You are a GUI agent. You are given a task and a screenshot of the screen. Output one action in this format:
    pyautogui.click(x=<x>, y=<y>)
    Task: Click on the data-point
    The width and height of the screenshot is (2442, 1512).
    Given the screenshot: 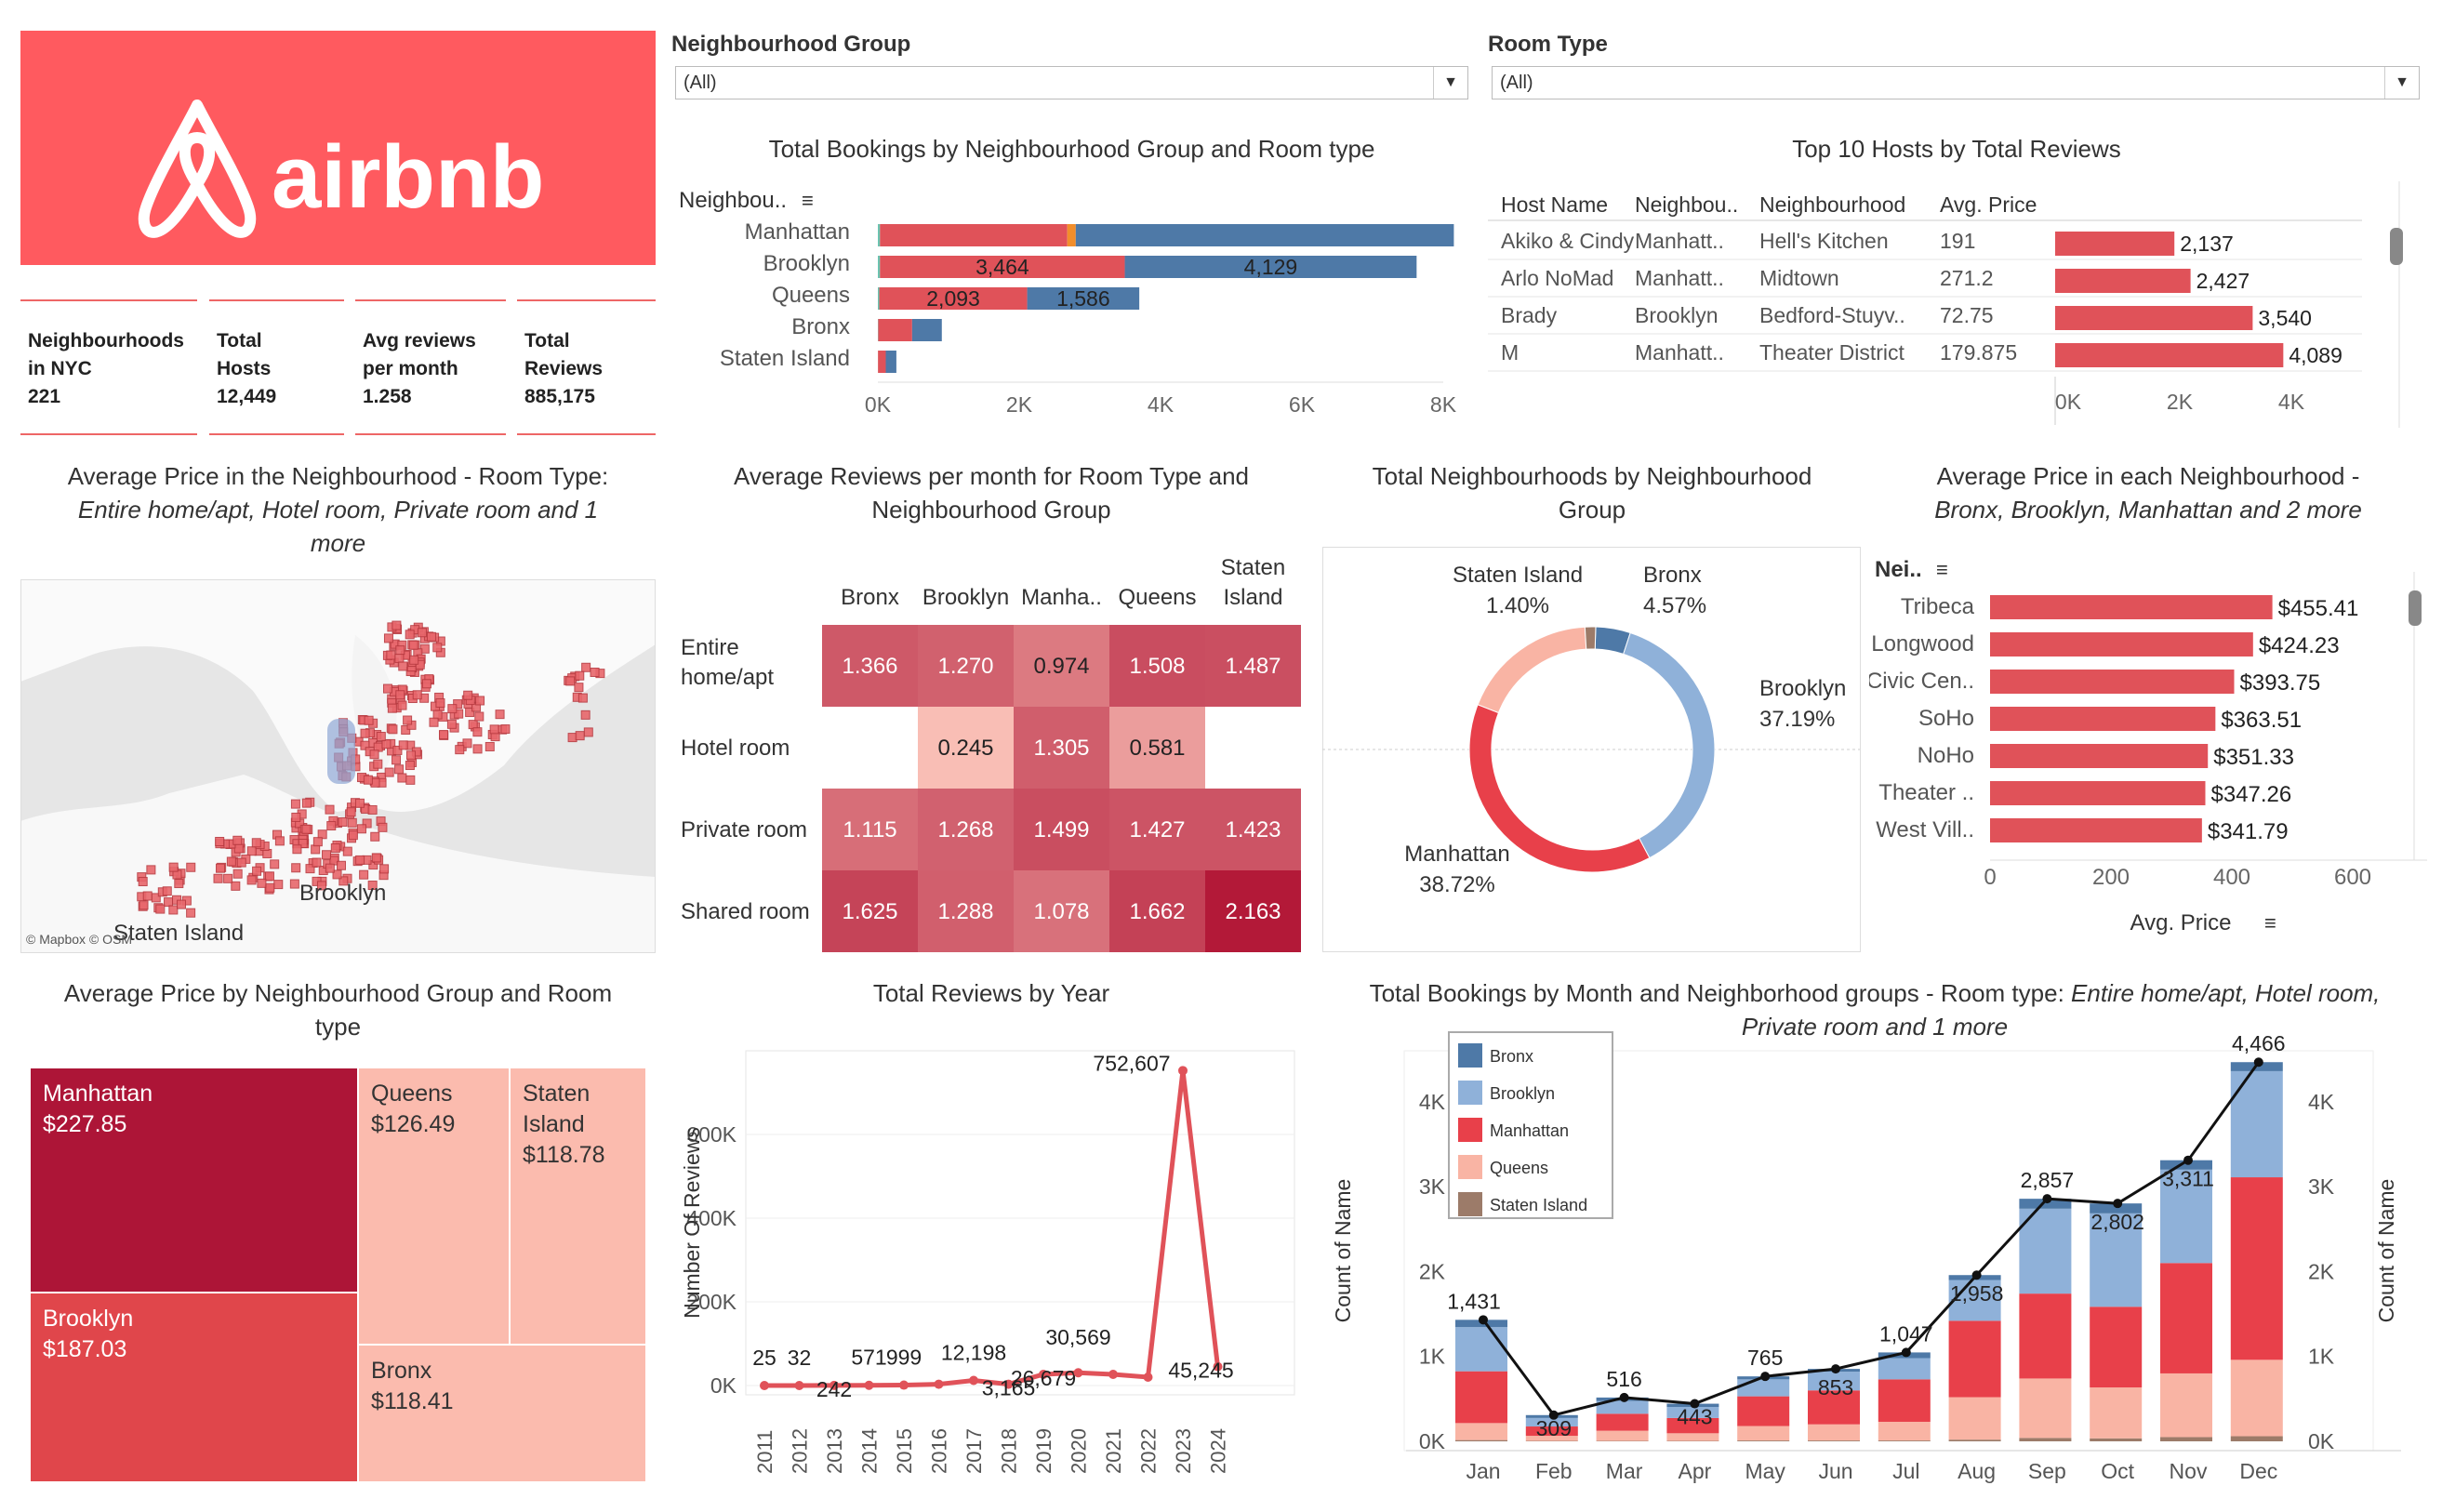 What is the action you would take?
    pyautogui.click(x=1183, y=1071)
    